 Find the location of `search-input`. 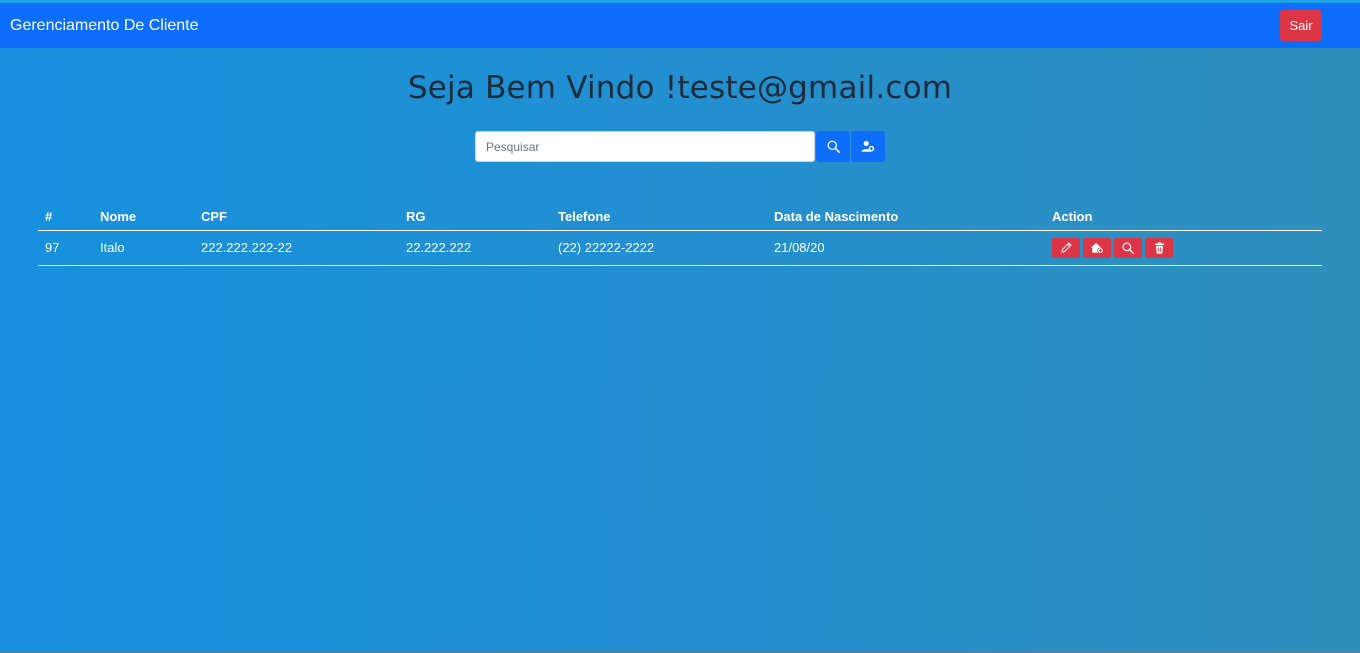

search-input is located at coordinates (645, 146).